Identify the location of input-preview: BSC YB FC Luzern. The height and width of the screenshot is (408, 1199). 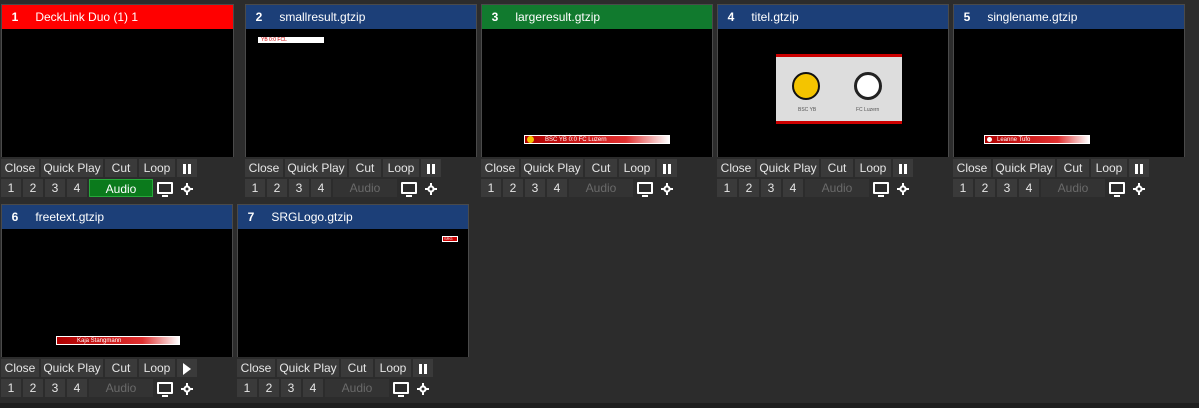
(833, 93).